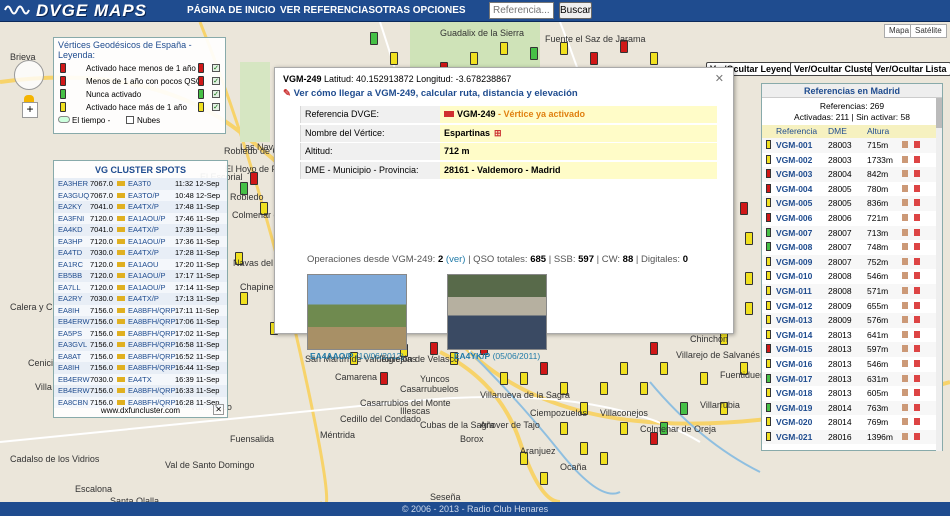  Describe the element at coordinates (794, 218) in the screenshot. I see `ref-id: VGM-006` at that location.